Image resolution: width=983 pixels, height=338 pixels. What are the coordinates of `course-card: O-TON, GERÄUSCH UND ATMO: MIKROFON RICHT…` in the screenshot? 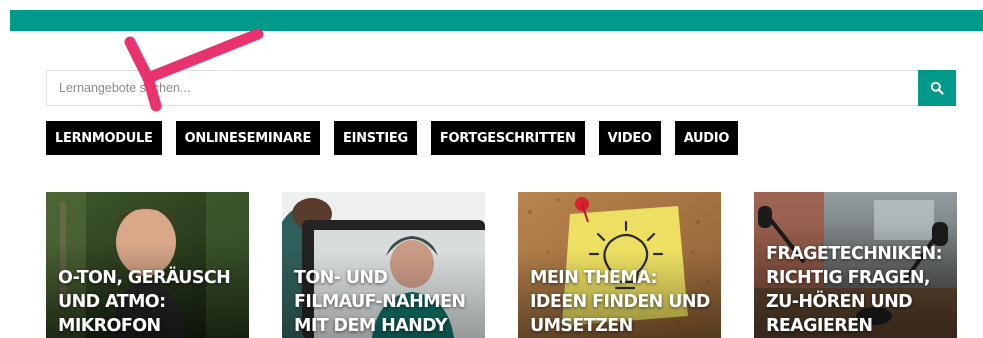 It's located at (147, 265).